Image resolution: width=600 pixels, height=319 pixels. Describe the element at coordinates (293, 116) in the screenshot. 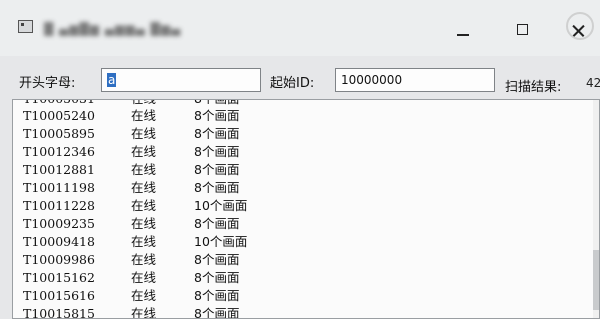

I see `list-item: T10005240 在线 8个画面` at that location.